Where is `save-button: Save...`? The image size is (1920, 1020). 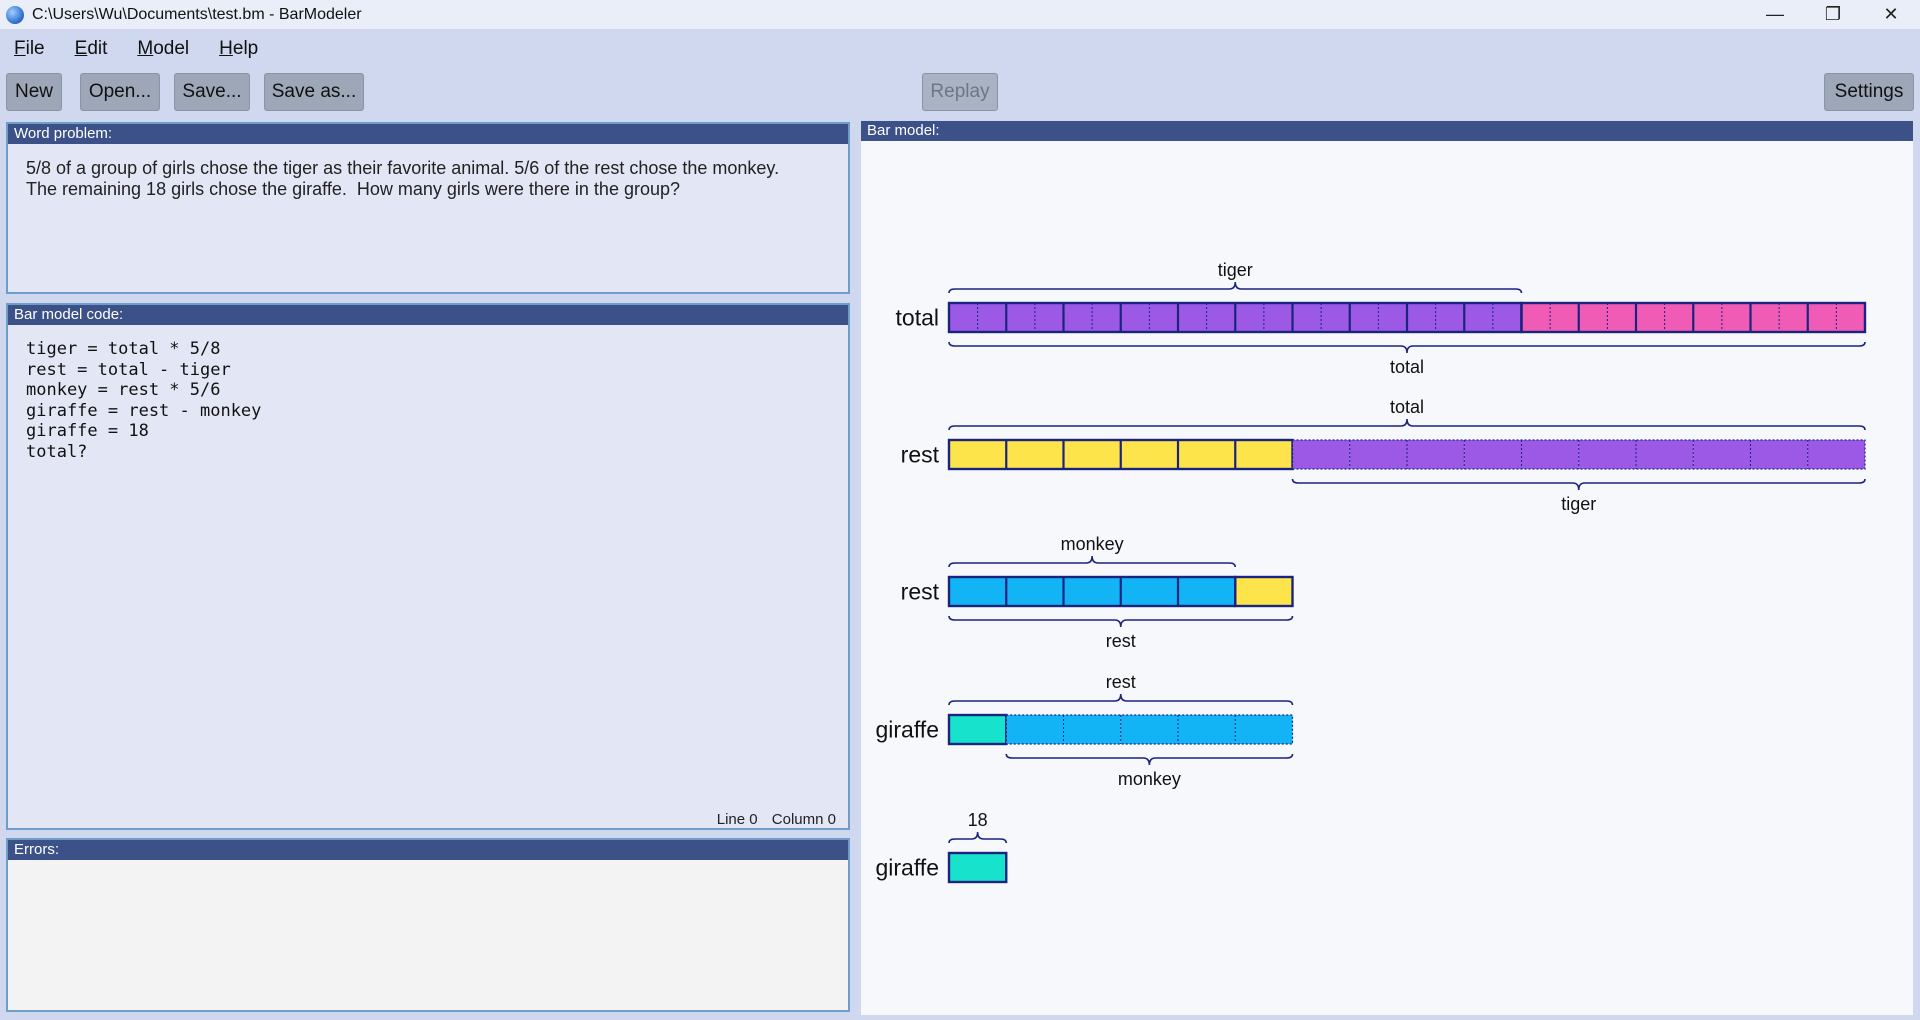 save-button: Save... is located at coordinates (212, 92).